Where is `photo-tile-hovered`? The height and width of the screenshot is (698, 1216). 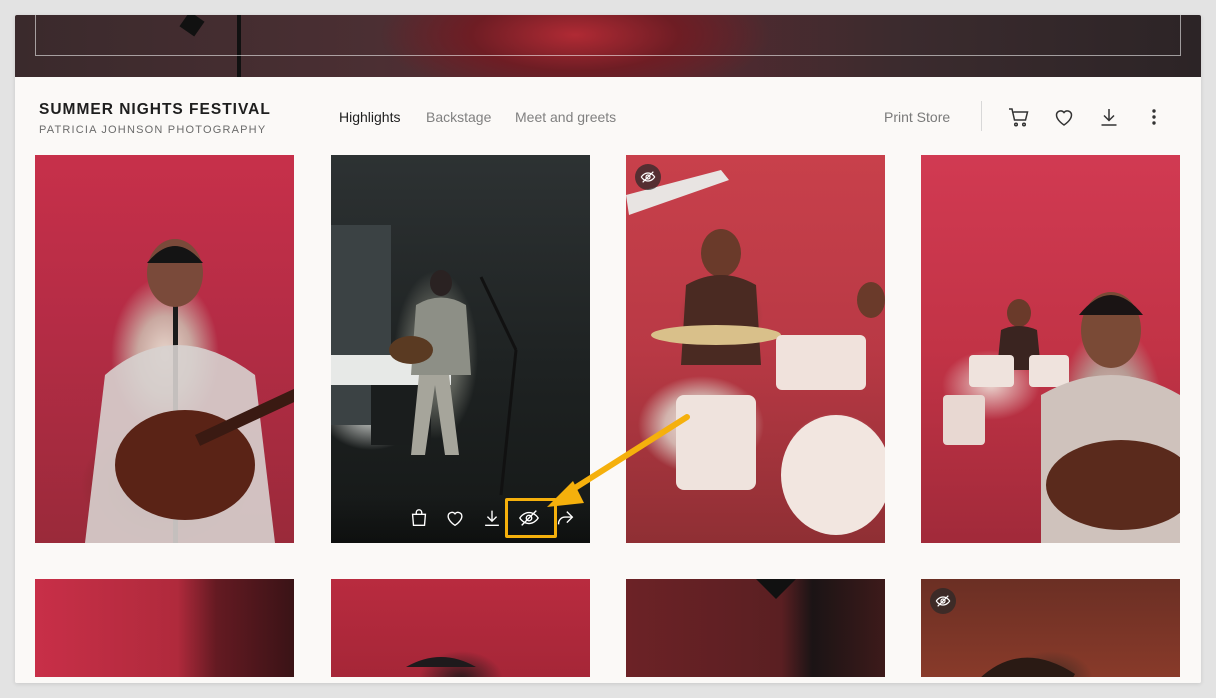
photo-tile-hovered is located at coordinates (460, 349).